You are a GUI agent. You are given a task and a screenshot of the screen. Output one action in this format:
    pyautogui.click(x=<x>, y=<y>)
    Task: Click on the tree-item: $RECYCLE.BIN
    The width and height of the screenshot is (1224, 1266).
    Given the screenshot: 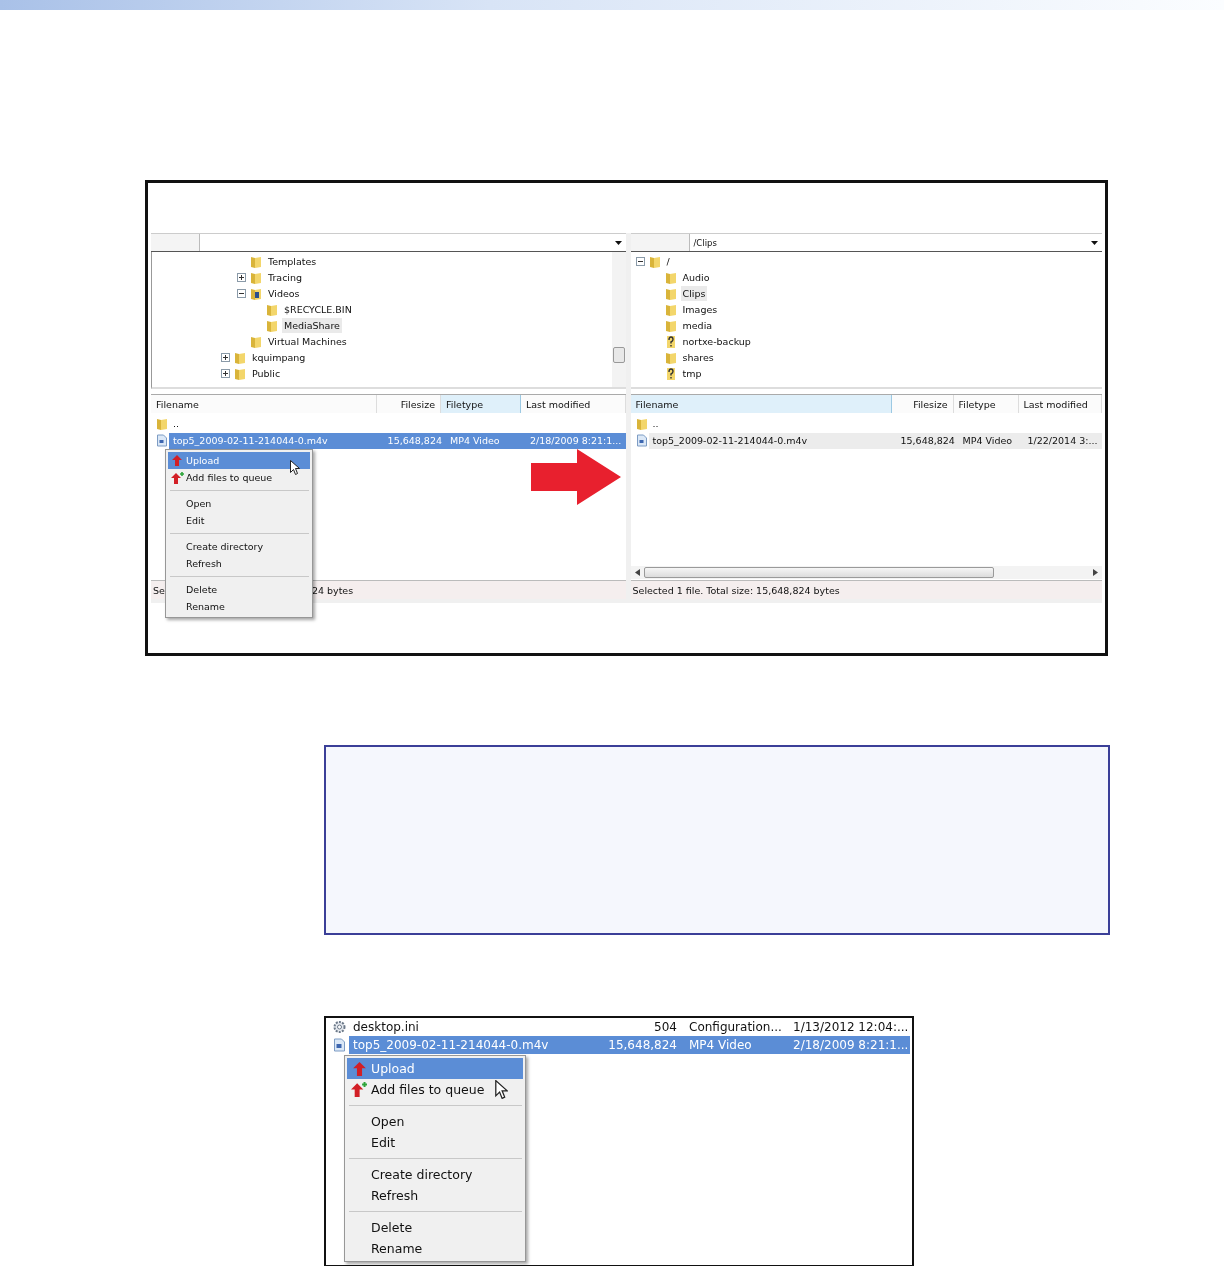 What is the action you would take?
    pyautogui.click(x=318, y=309)
    